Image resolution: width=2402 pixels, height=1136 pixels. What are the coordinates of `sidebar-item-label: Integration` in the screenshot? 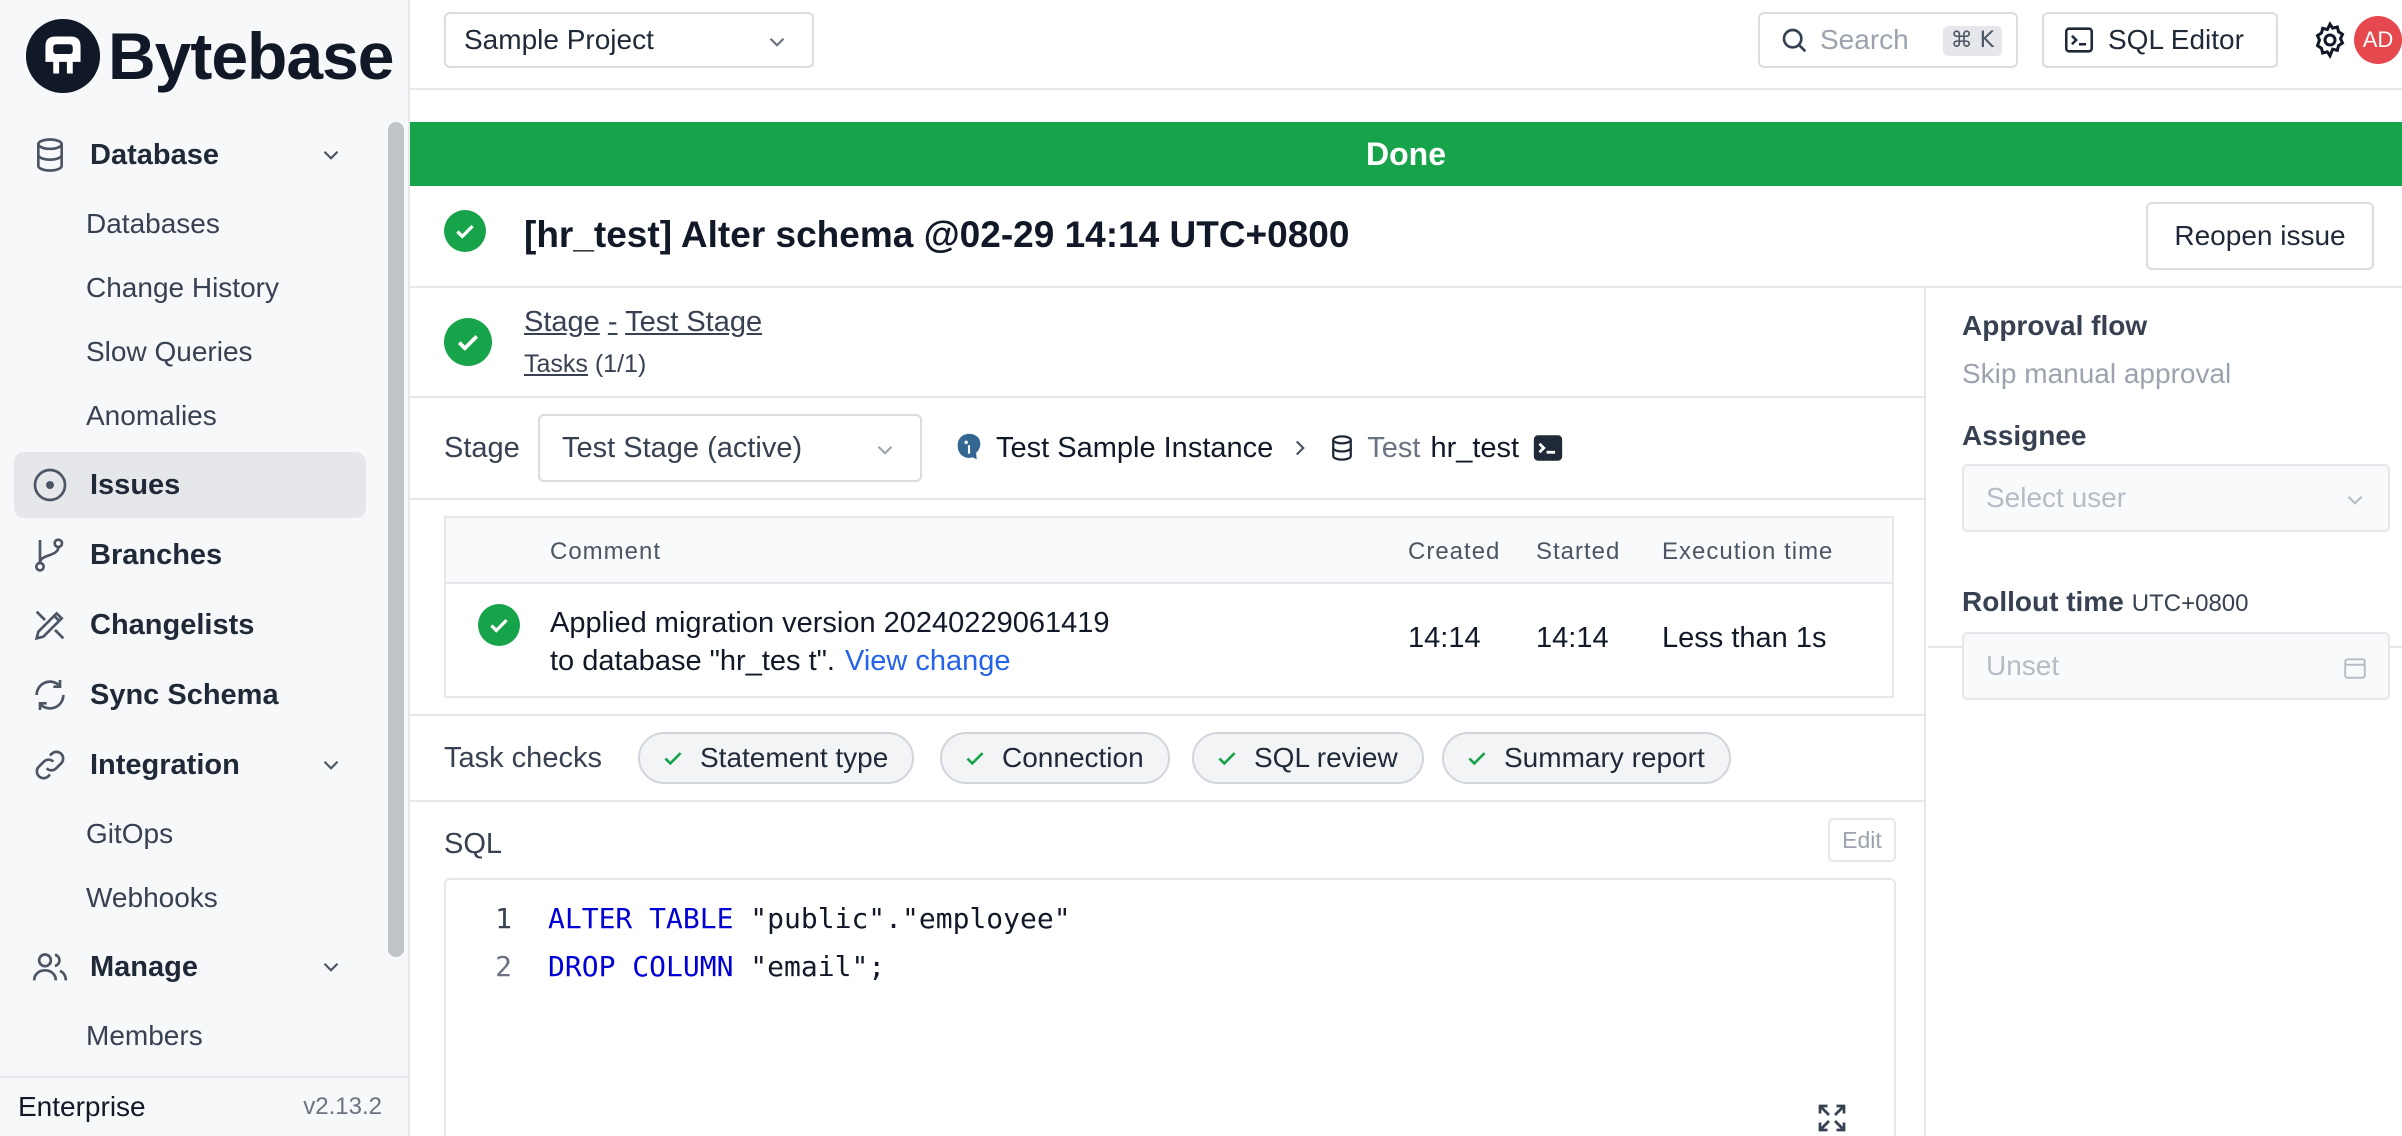 It's located at (165, 764).